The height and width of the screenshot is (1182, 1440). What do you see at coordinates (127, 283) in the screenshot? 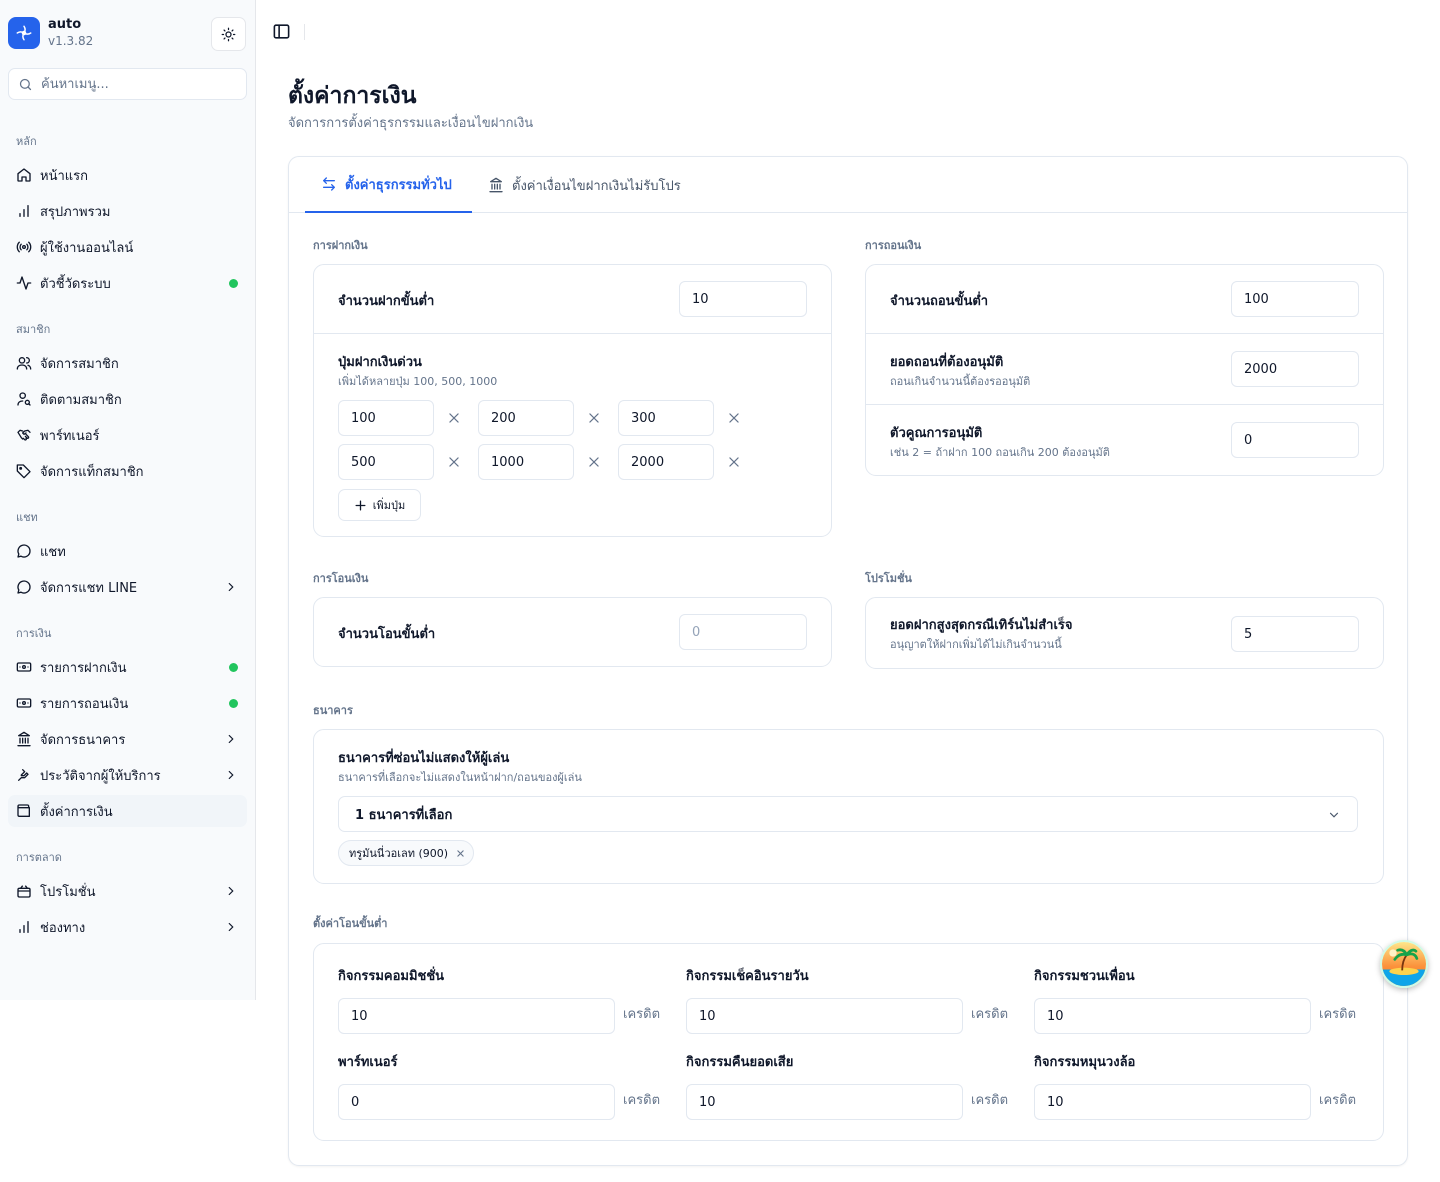
I see `sidebar-item-system-metrics: ตัวชี้วัดระบบ` at bounding box center [127, 283].